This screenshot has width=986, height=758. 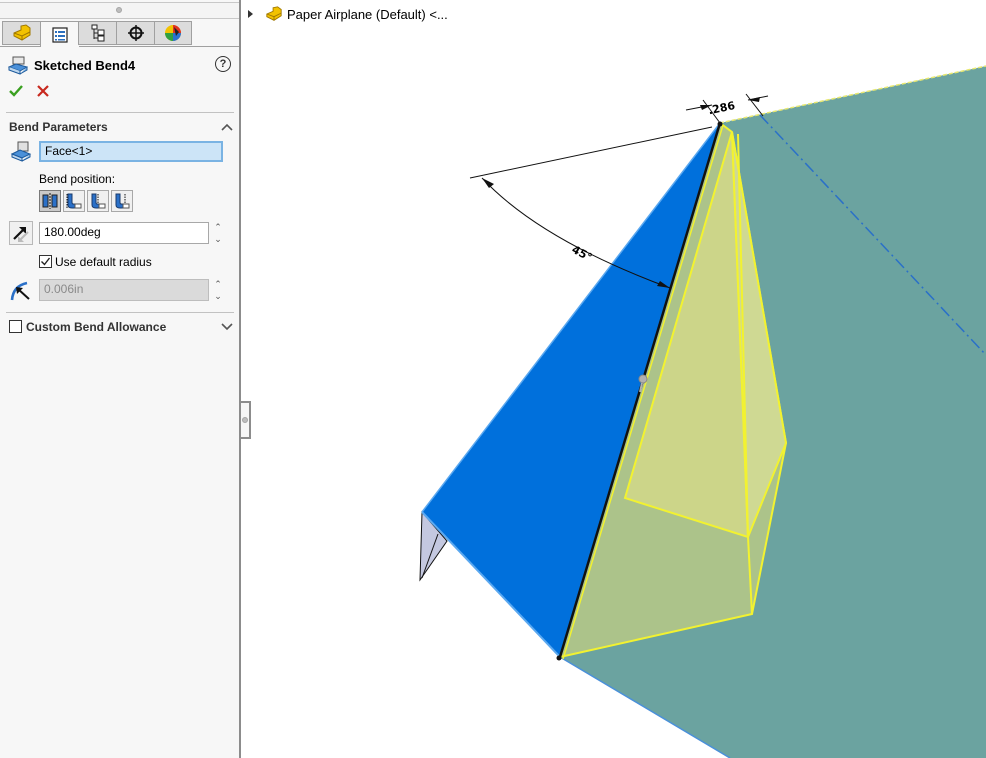 I want to click on bend-angle-input: 180.00deg, so click(x=124, y=233).